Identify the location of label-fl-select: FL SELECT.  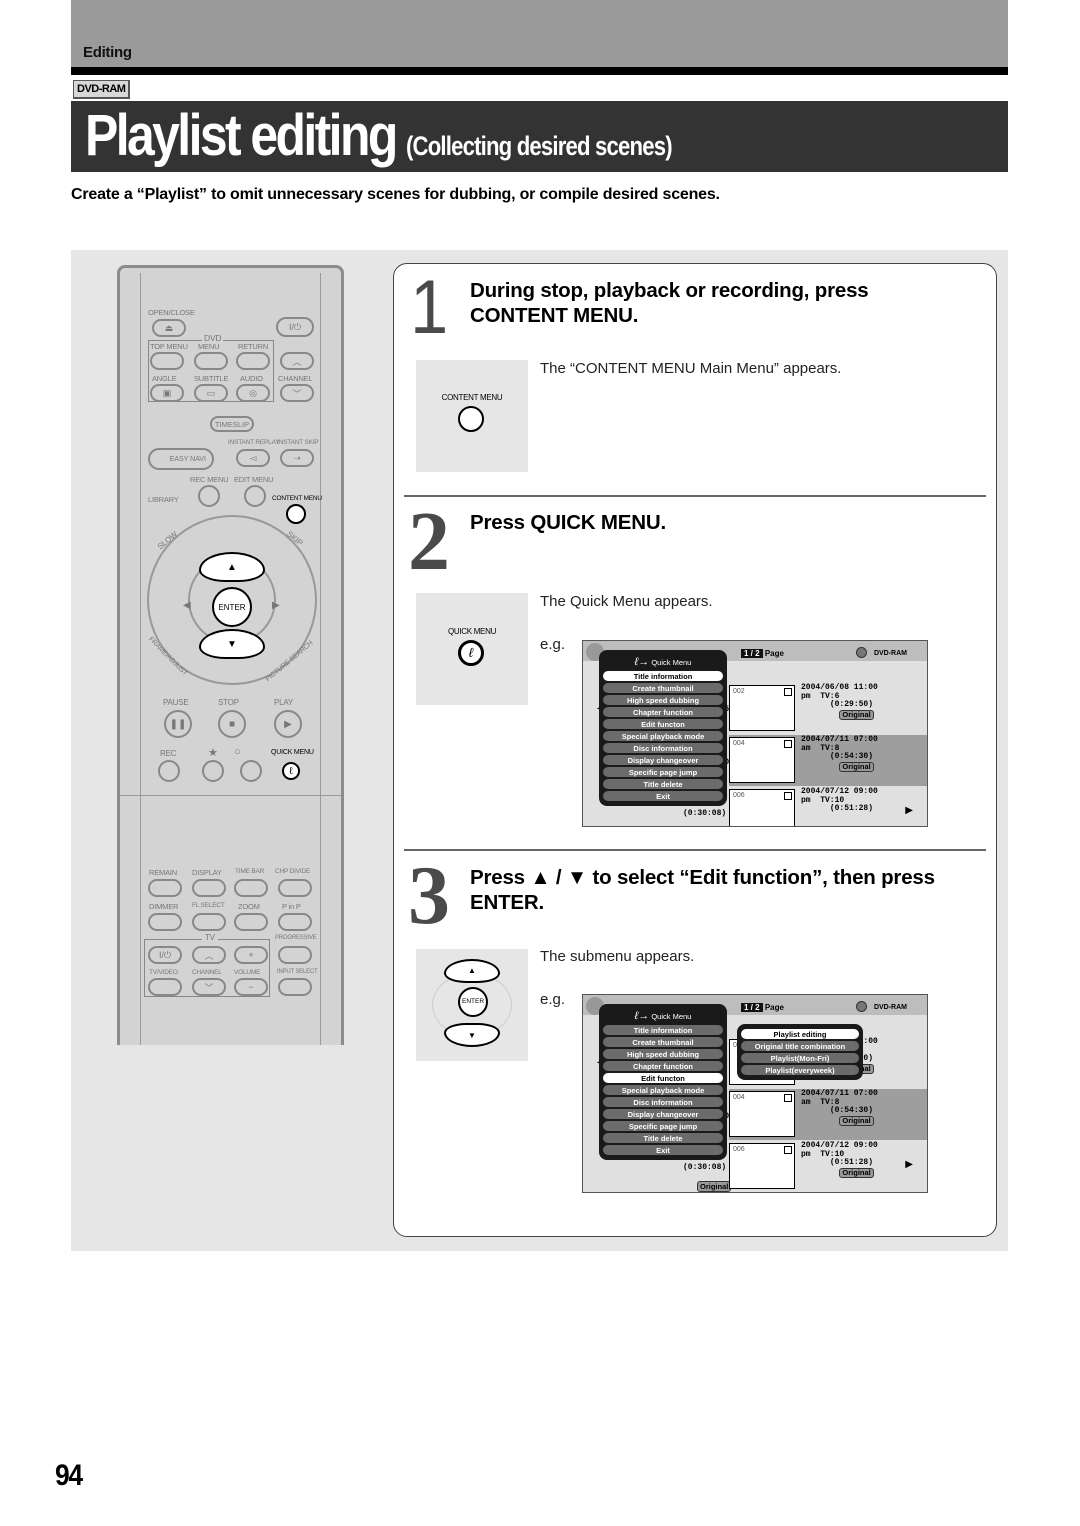
(208, 905).